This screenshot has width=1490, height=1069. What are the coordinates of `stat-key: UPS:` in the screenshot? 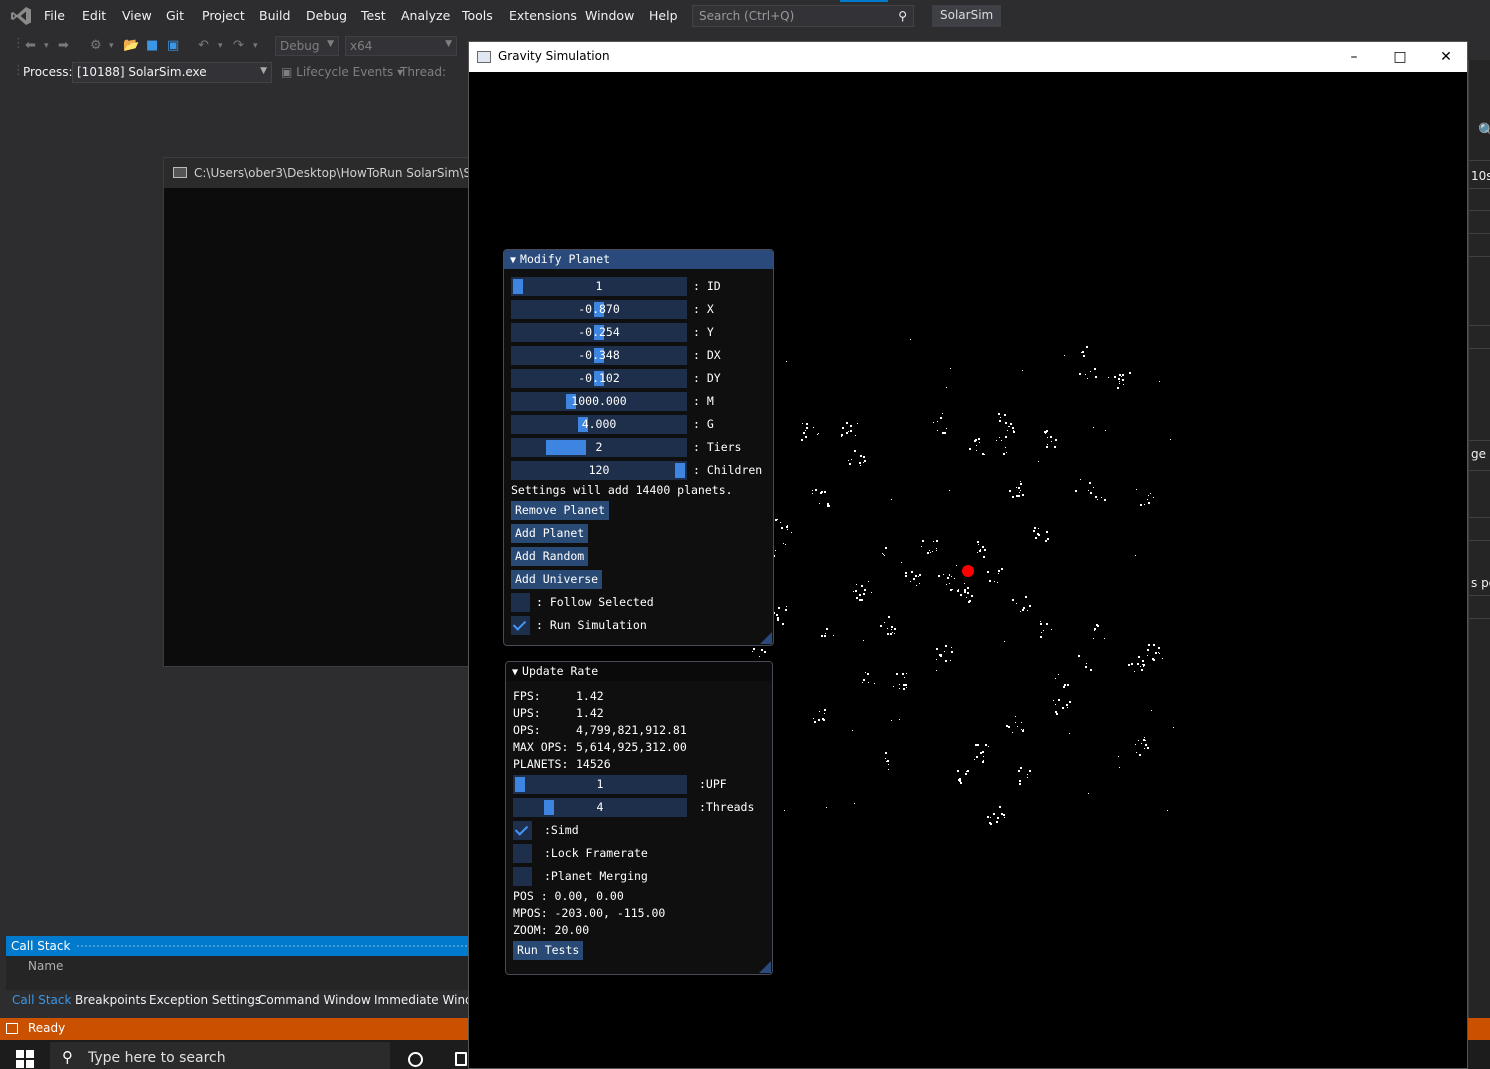 It's located at (527, 713).